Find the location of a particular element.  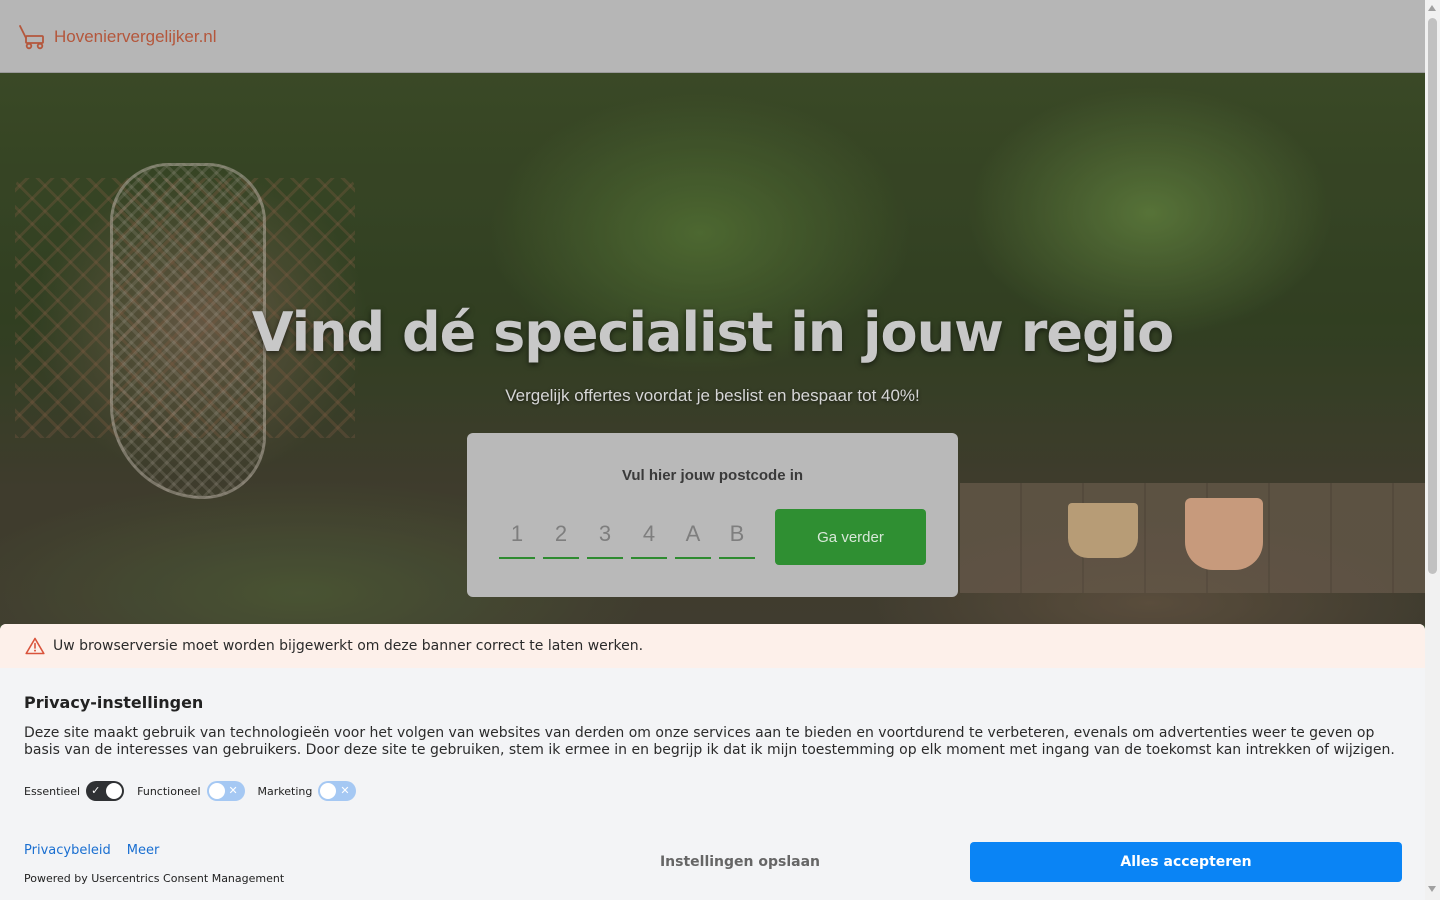

page-scrollbar is located at coordinates (1432, 450).